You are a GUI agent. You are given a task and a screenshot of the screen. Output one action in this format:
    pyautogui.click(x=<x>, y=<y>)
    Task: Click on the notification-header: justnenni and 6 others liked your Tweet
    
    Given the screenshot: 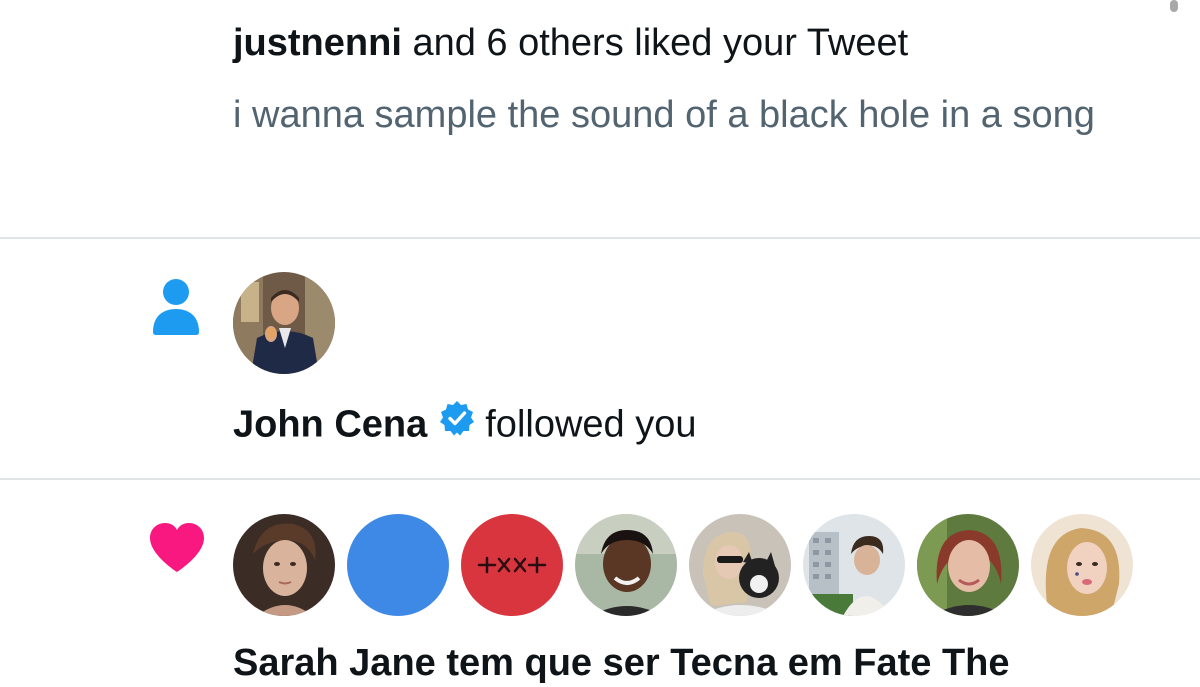 What is the action you would take?
    pyautogui.click(x=570, y=43)
    